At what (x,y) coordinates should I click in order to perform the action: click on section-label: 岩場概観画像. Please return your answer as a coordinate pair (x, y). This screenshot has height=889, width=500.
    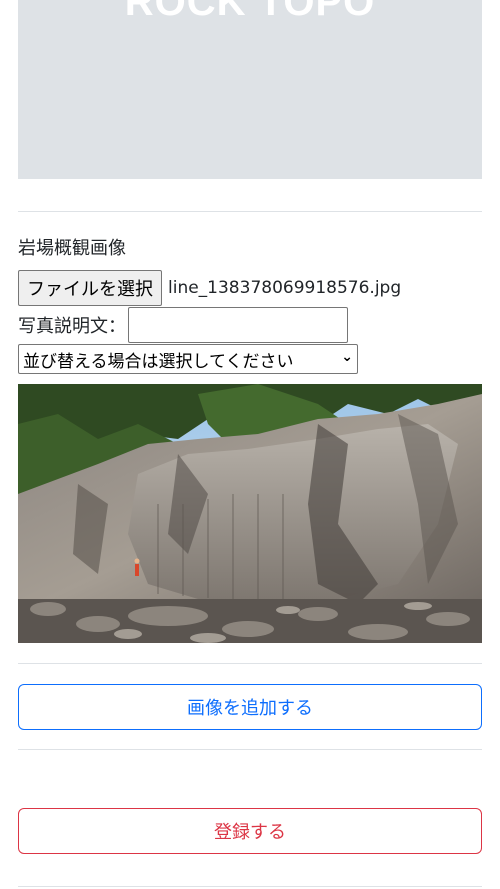
    Looking at the image, I should click on (72, 248).